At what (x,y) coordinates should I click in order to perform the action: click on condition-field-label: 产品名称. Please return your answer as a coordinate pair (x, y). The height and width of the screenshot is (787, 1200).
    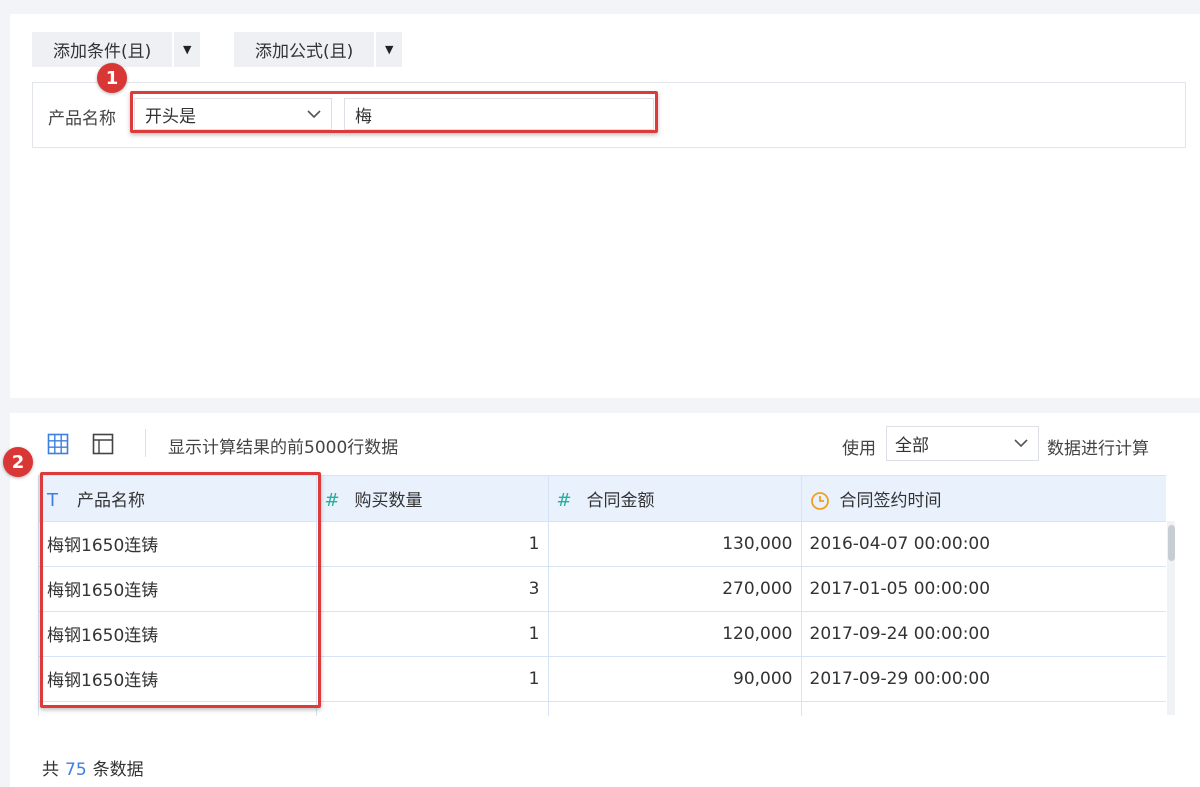
    Looking at the image, I should click on (82, 119).